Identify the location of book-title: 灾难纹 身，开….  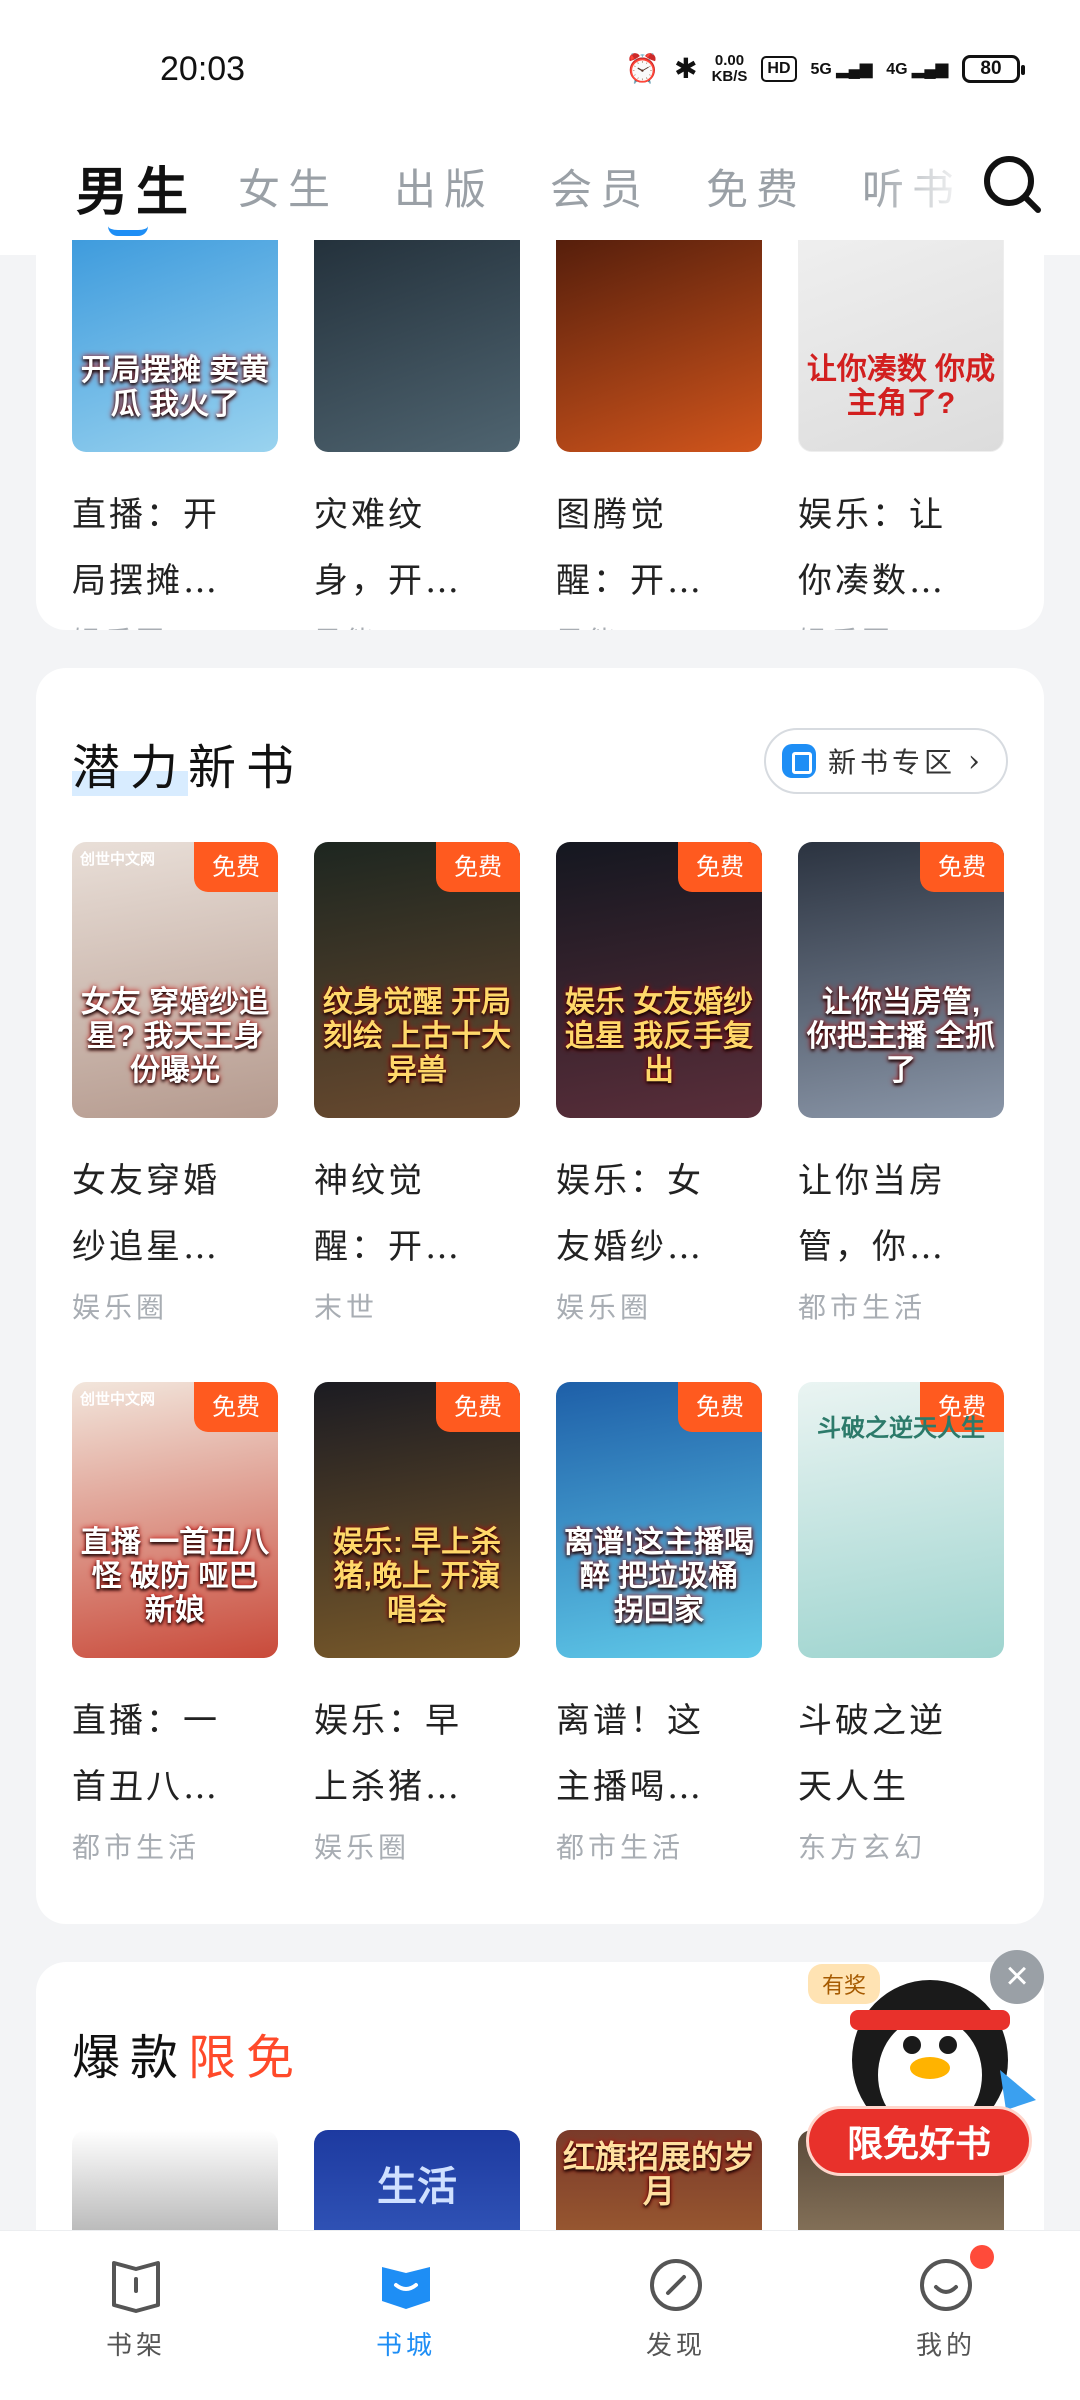
(388, 548).